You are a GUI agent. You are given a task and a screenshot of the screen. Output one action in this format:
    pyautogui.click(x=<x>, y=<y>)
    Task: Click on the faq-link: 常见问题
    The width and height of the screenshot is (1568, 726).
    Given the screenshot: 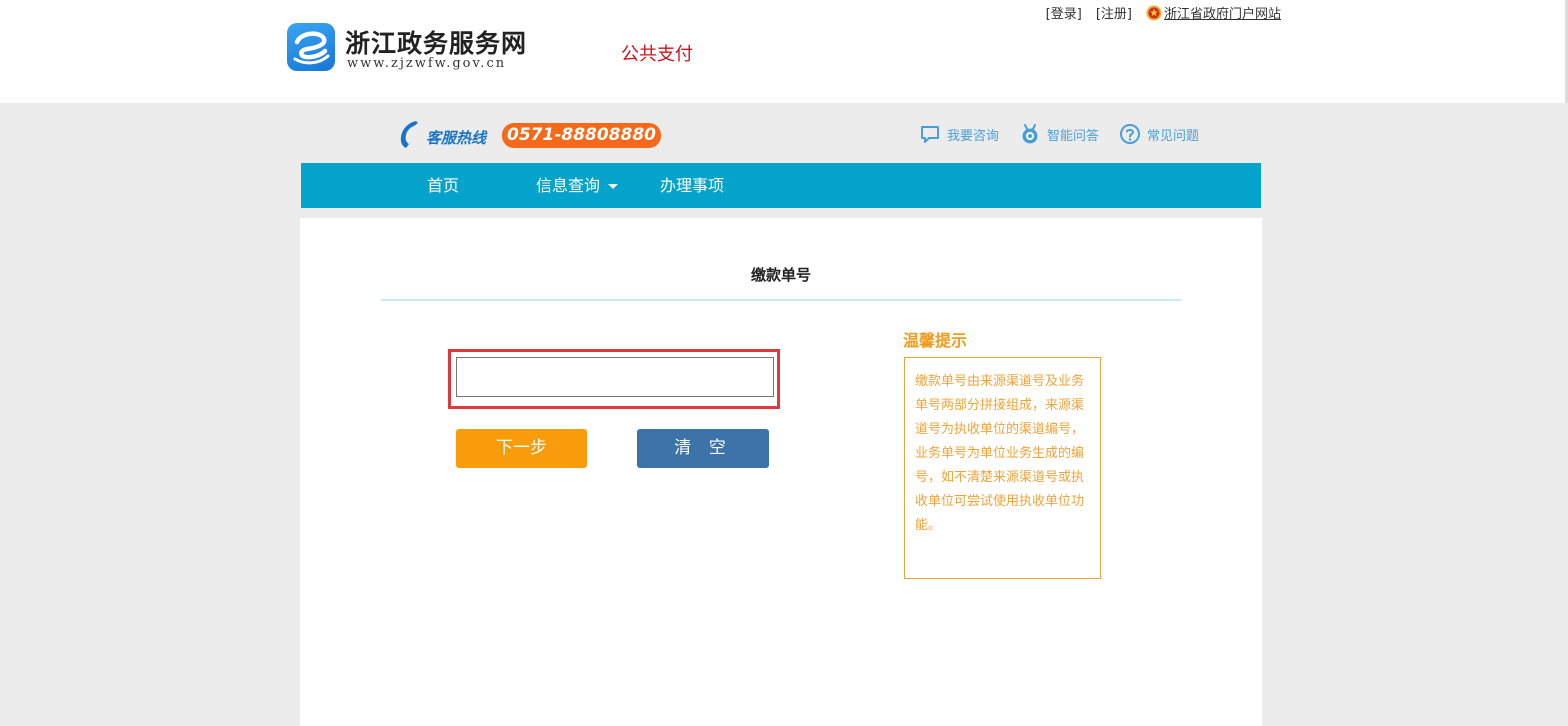 What is the action you would take?
    pyautogui.click(x=1159, y=134)
    